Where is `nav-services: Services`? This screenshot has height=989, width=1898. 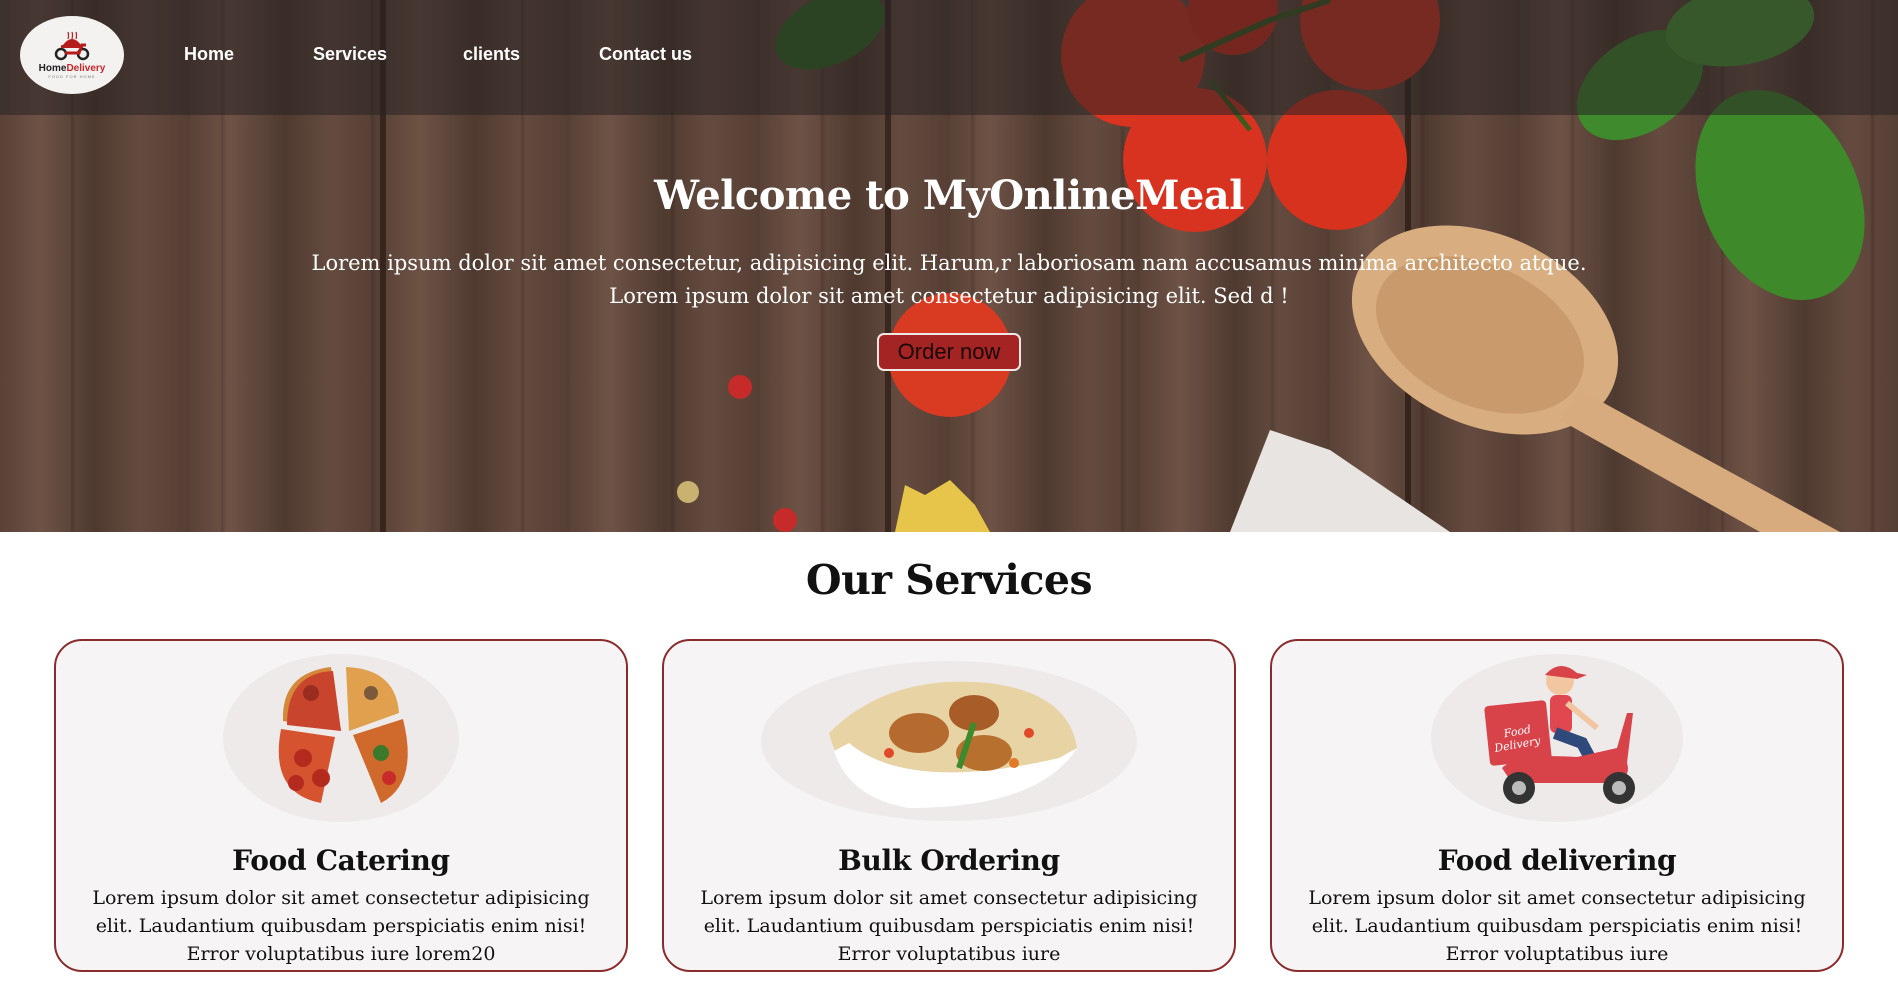 nav-services: Services is located at coordinates (350, 54).